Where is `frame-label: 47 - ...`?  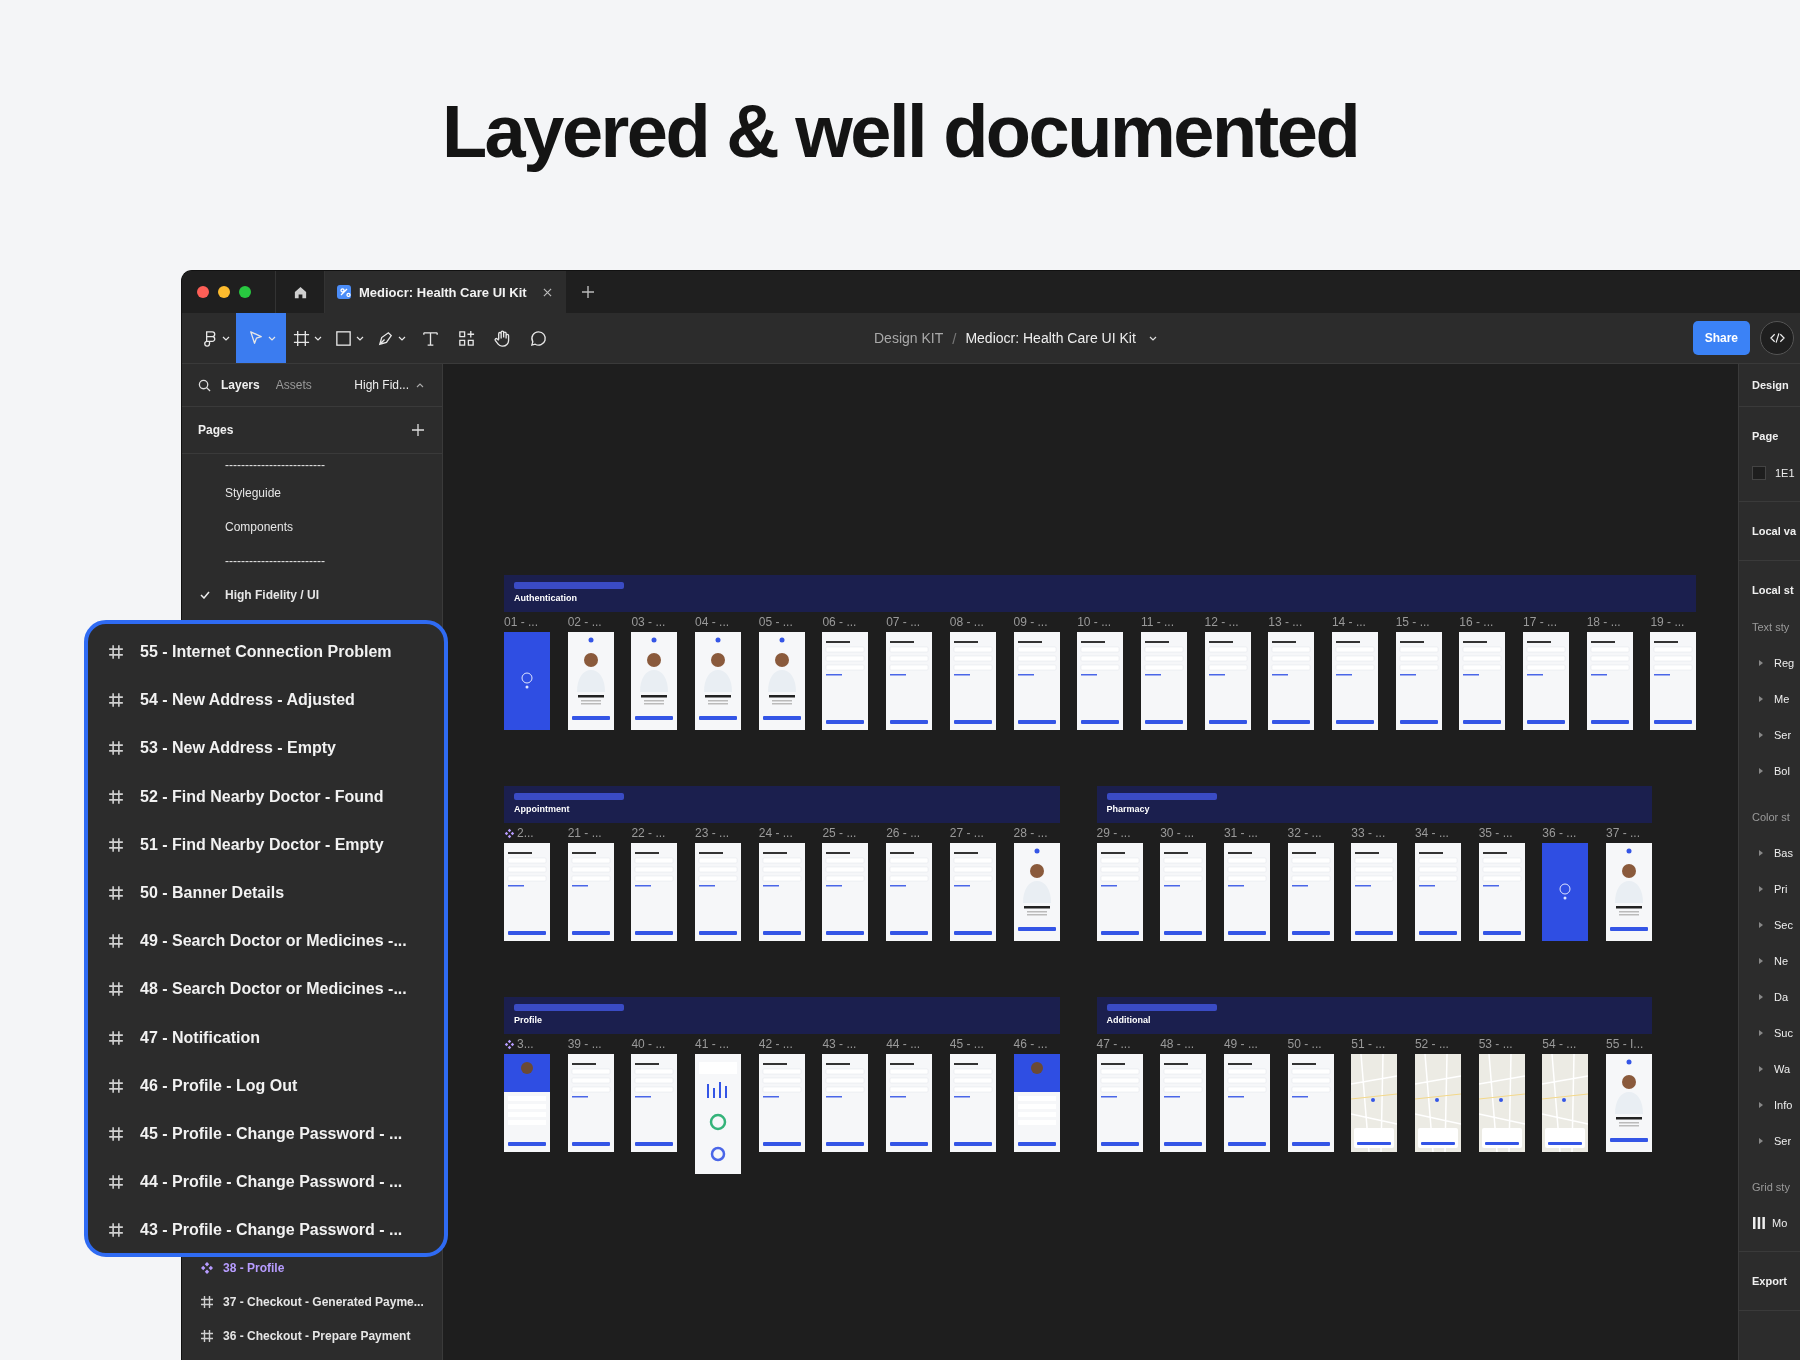
frame-label: 47 - ... is located at coordinates (1113, 1044).